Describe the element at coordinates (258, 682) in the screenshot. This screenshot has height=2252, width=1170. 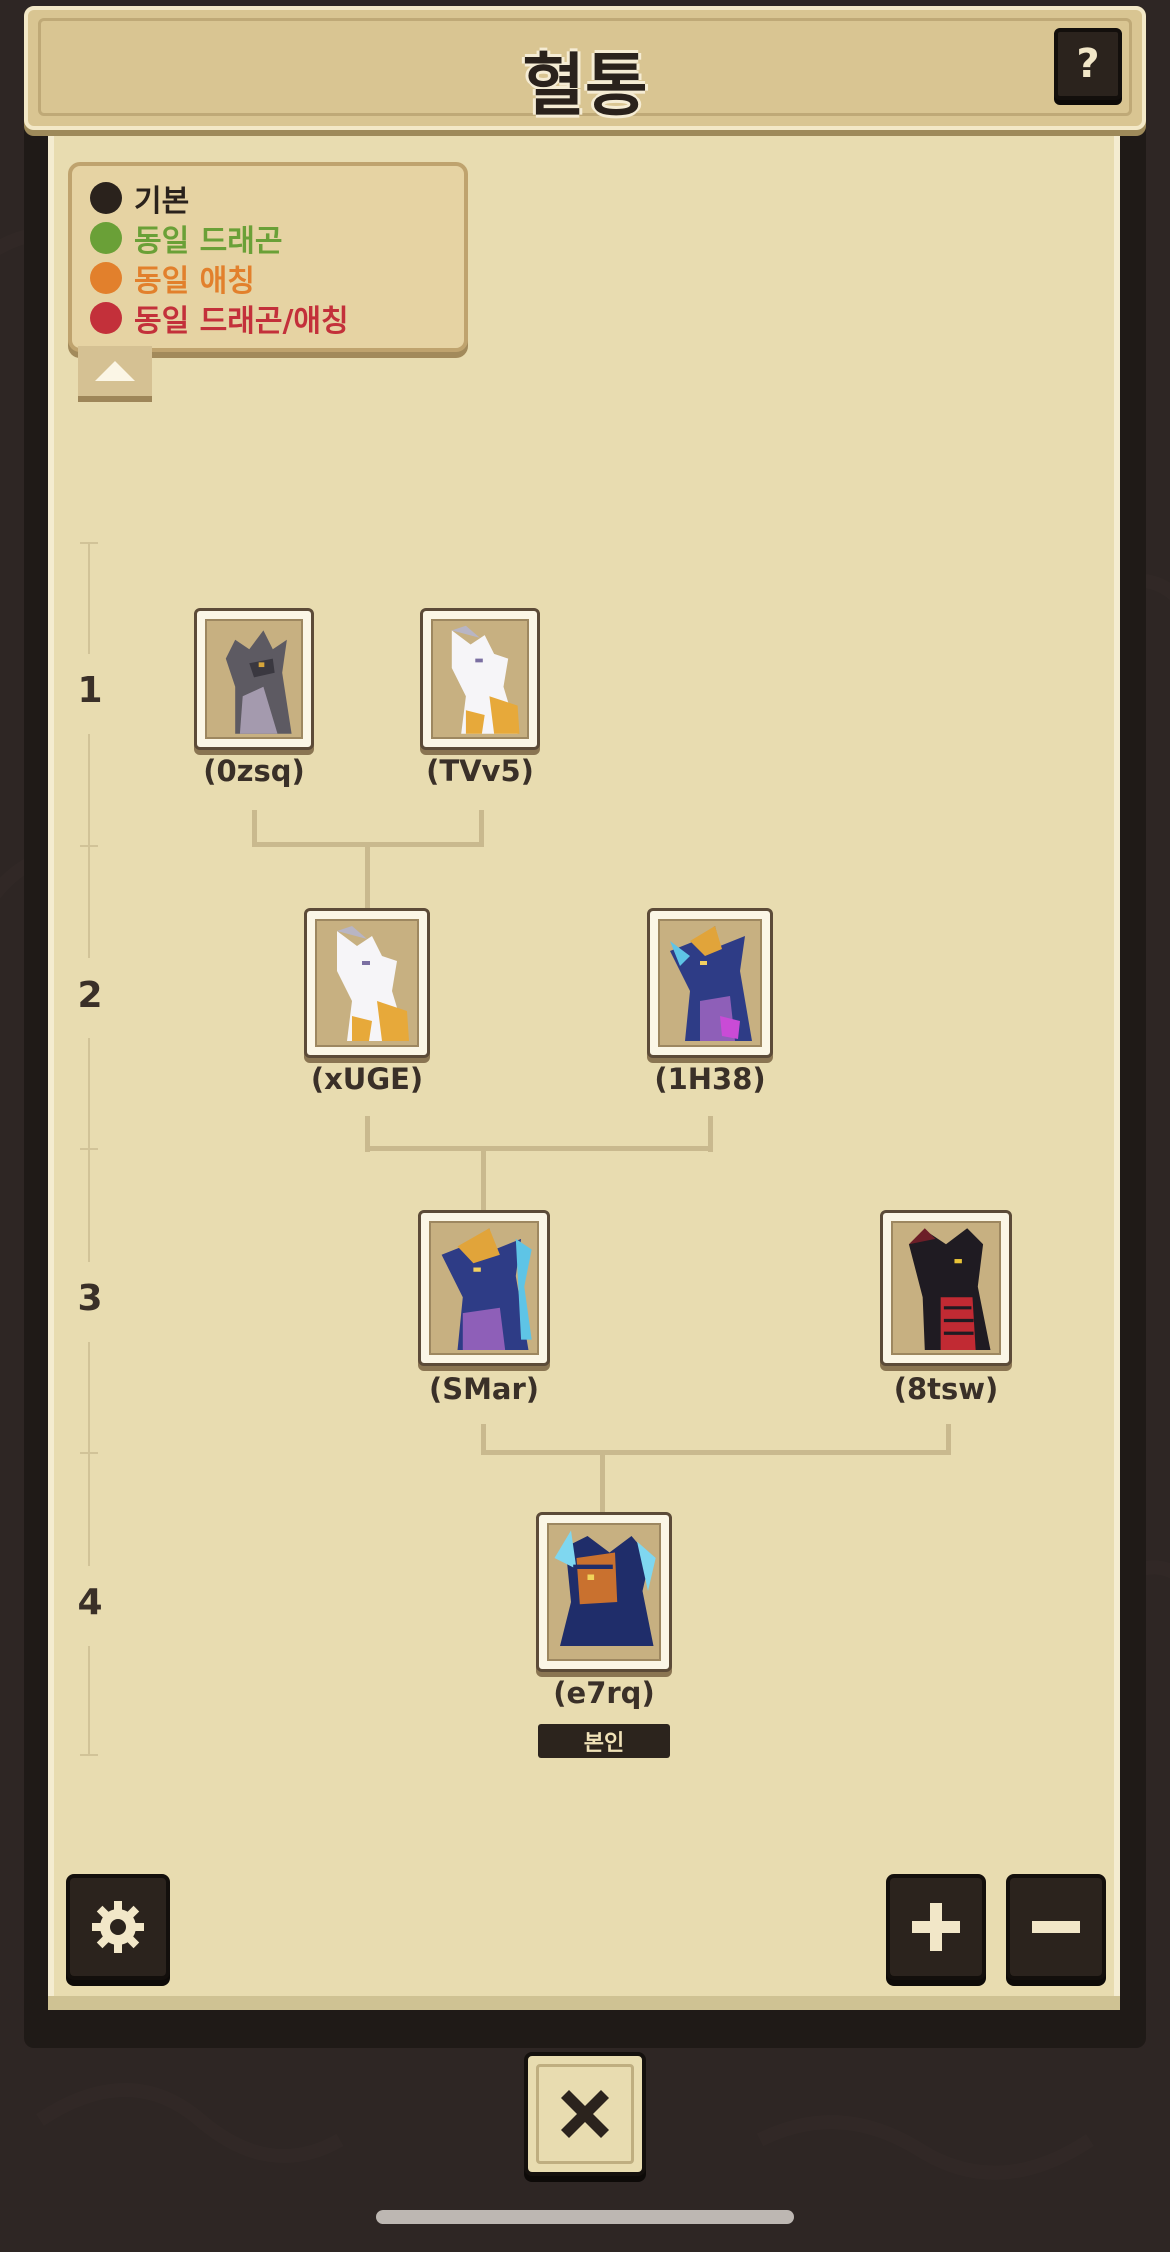
I see `gray-dragon-icon` at that location.